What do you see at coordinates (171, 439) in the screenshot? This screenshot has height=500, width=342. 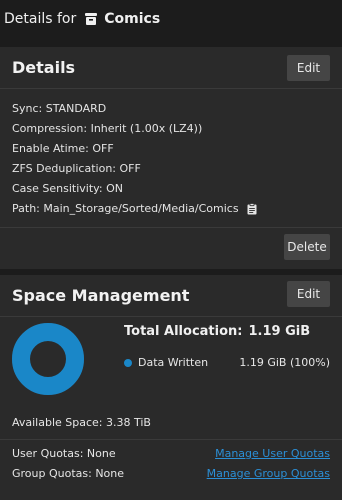 I see `space-card-divider` at bounding box center [171, 439].